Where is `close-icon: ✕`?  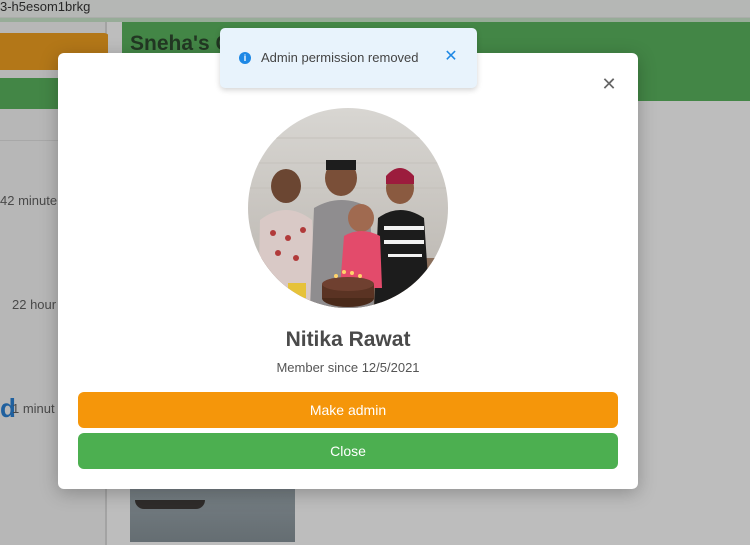 close-icon: ✕ is located at coordinates (609, 84).